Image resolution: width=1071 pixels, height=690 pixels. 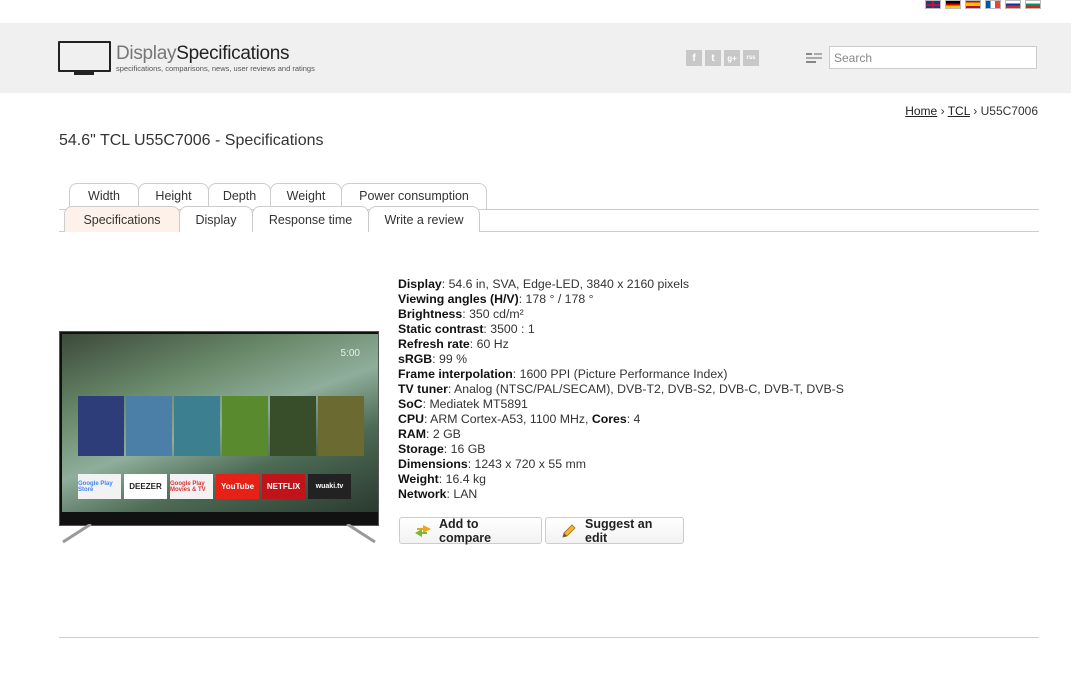 What do you see at coordinates (713, 58) in the screenshot?
I see `twitter-icon: t` at bounding box center [713, 58].